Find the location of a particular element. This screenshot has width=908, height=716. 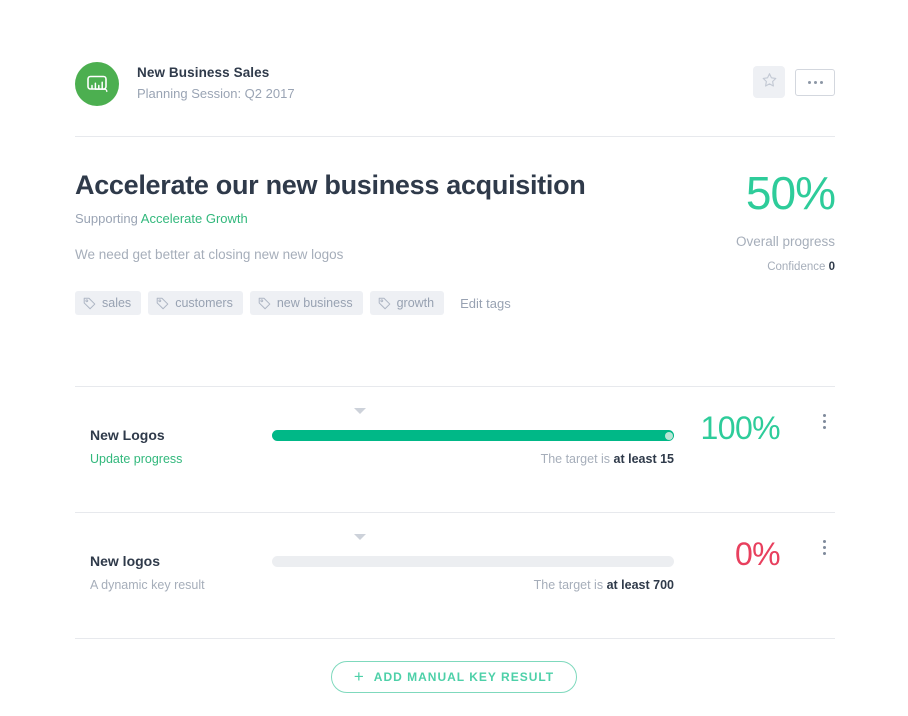

key-result-name-column: New Logos Update progress is located at coordinates (175, 446).